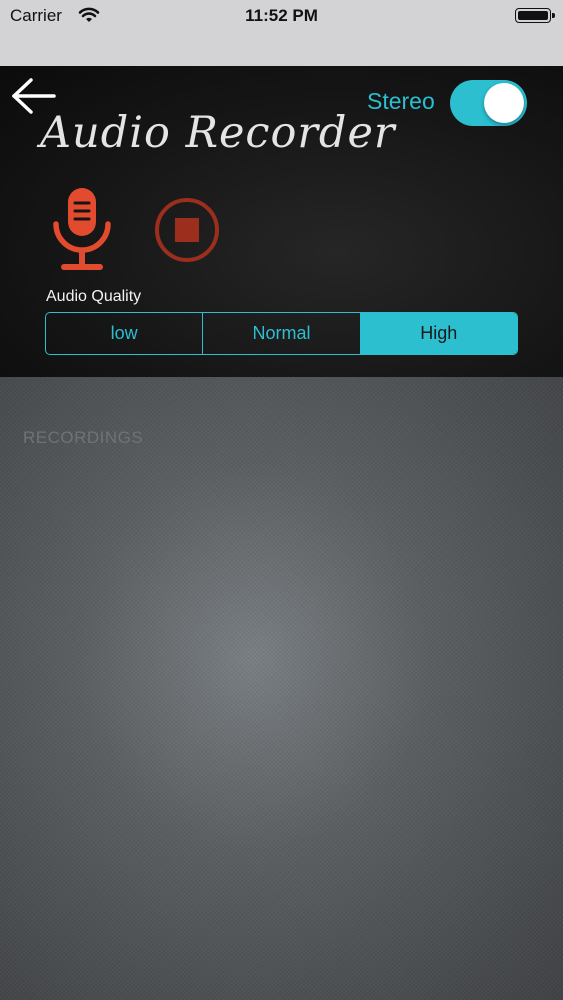  I want to click on record-button, so click(82, 229).